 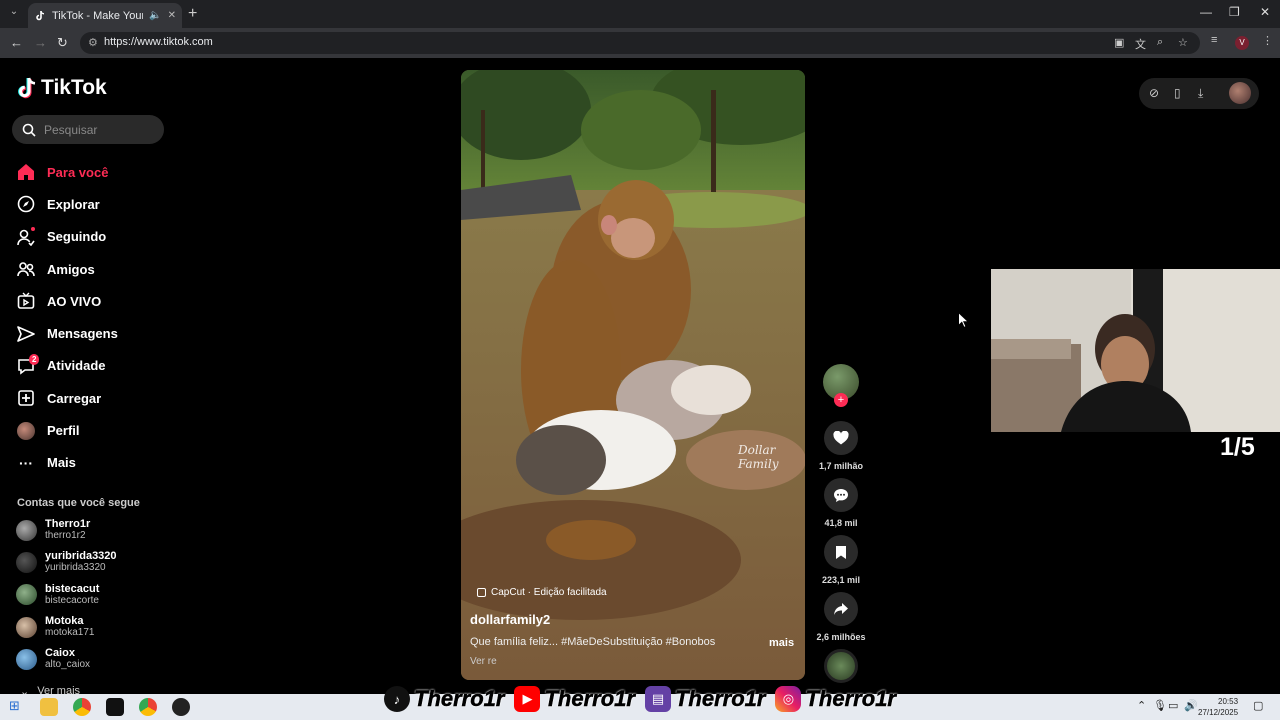 I want to click on list-item: bistecacut bistecacorte, so click(x=91, y=595).